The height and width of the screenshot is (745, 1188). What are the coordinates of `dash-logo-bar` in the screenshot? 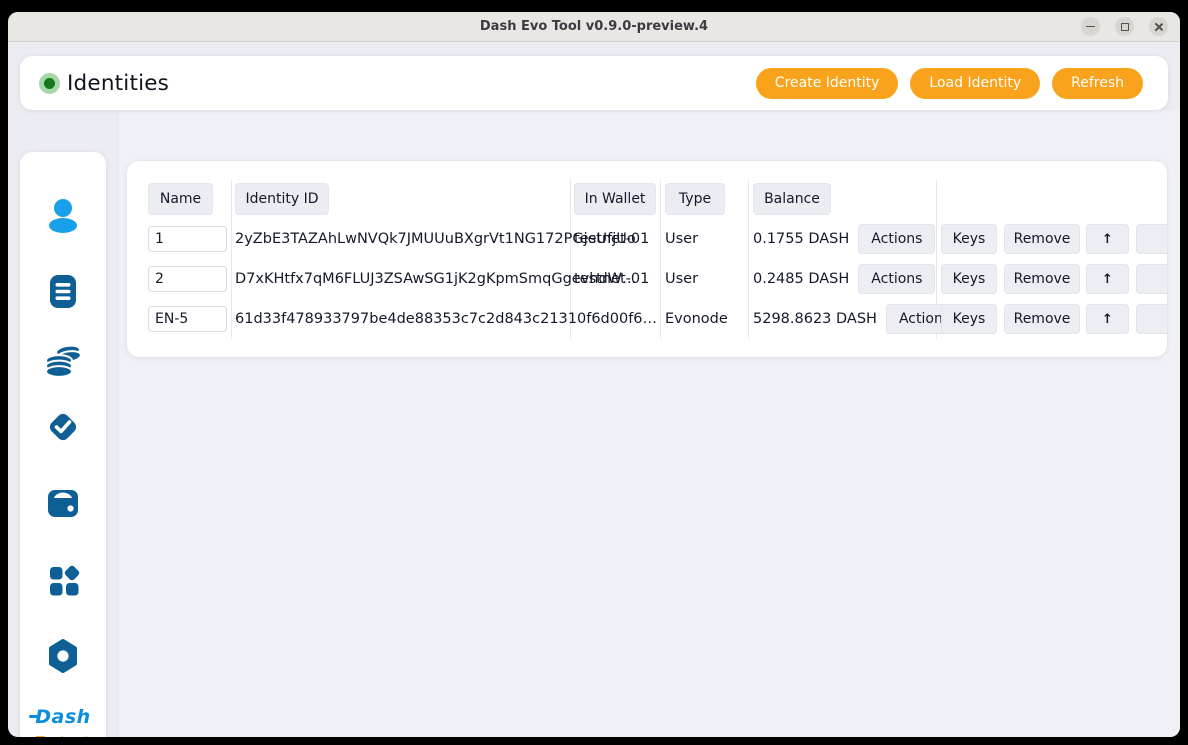 It's located at (34, 716).